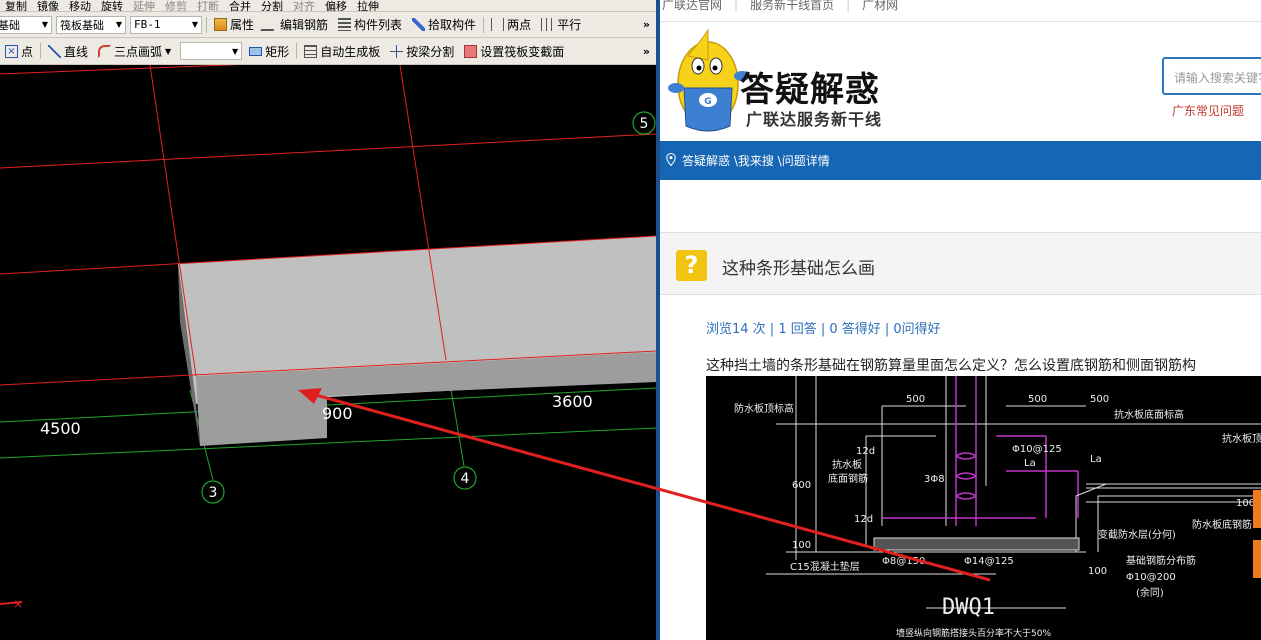  What do you see at coordinates (823, 327) in the screenshot?
I see `question-stats: 浏览14 次 | 1 回答 | 0 答得好 | 0问得好` at bounding box center [823, 327].